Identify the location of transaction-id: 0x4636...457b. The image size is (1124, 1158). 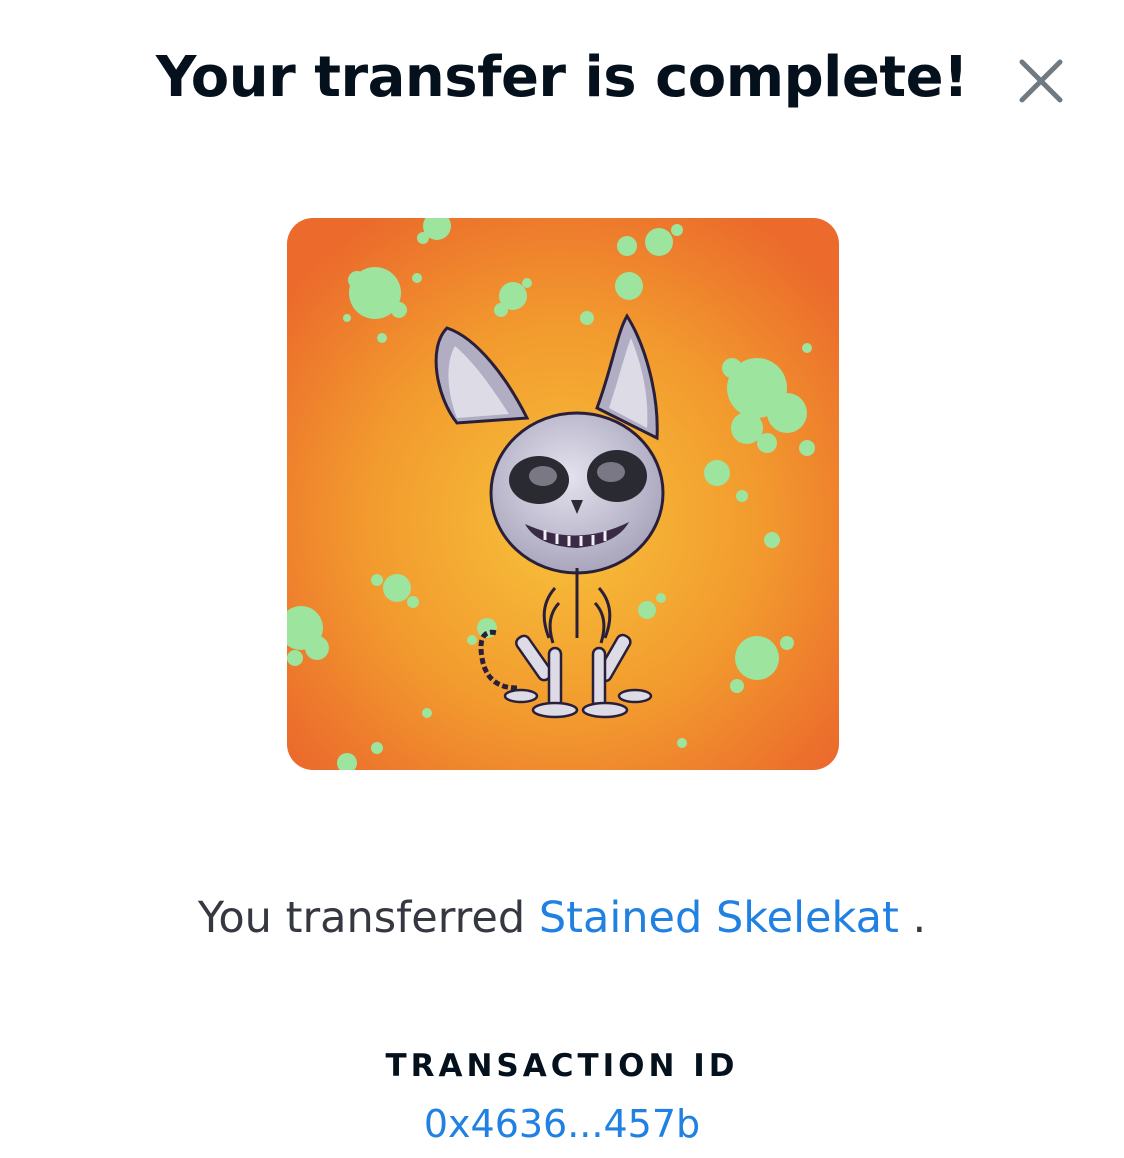
(562, 1124).